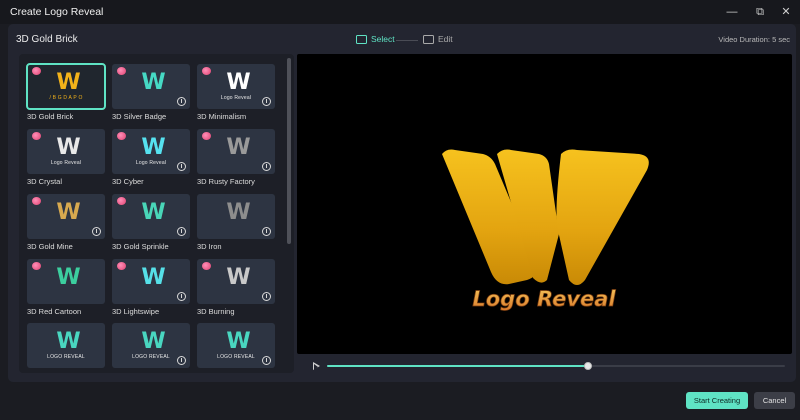 This screenshot has width=800, height=420. What do you see at coordinates (383, 39) in the screenshot?
I see `step-select-label: Select` at bounding box center [383, 39].